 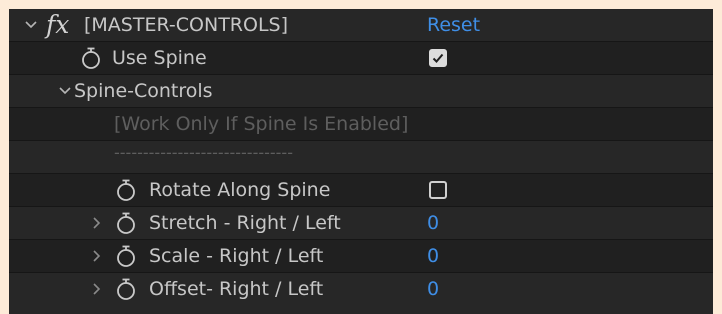 What do you see at coordinates (433, 223) in the screenshot?
I see `stretch-value: 0` at bounding box center [433, 223].